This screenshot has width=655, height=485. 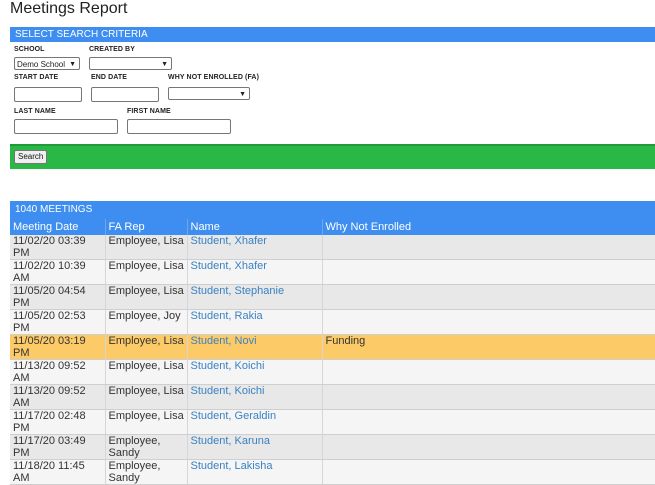 I want to click on first-name-input, so click(x=179, y=126).